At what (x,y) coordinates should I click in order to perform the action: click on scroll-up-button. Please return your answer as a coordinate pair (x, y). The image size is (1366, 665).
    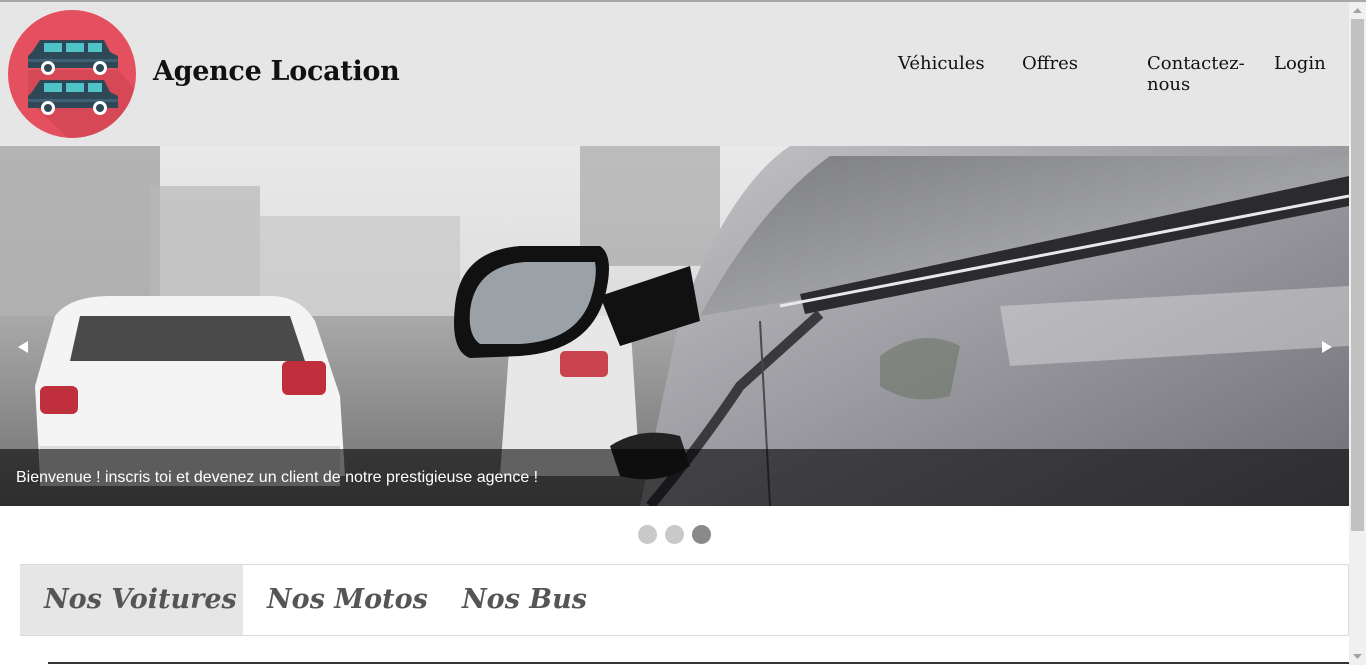
    Looking at the image, I should click on (1357, 10).